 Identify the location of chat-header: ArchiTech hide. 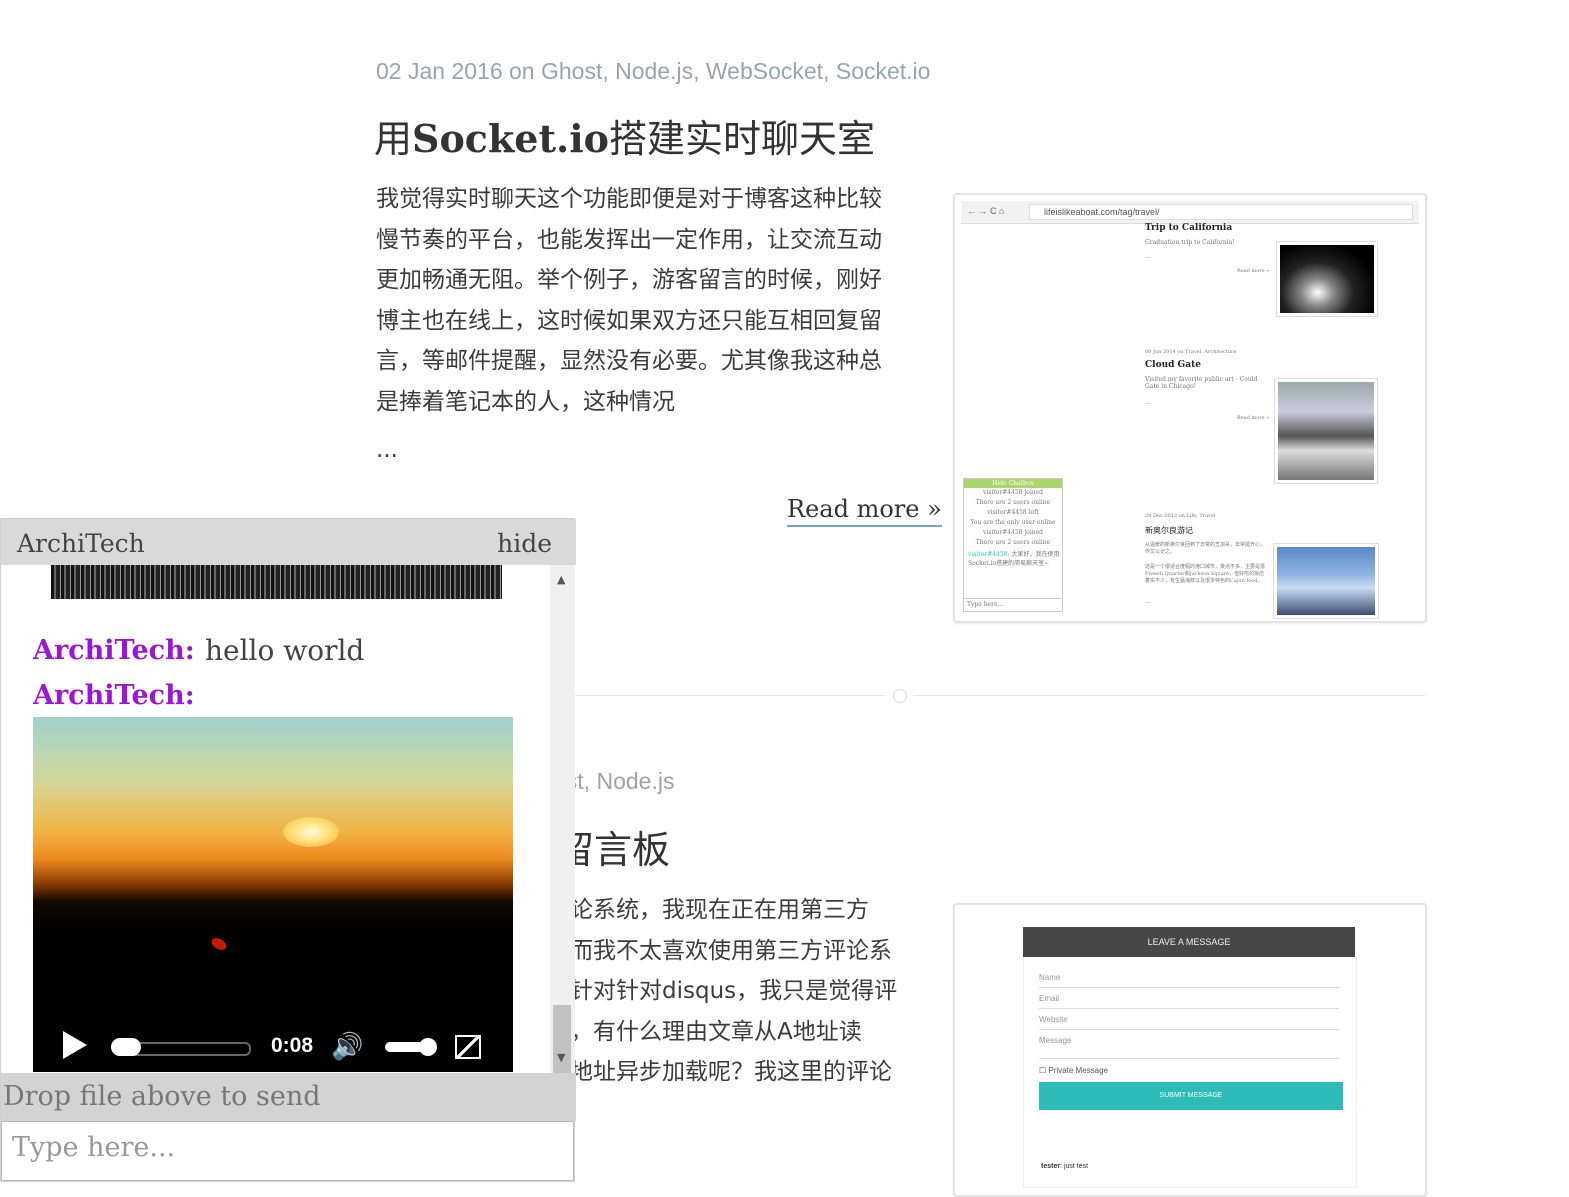
(288, 542).